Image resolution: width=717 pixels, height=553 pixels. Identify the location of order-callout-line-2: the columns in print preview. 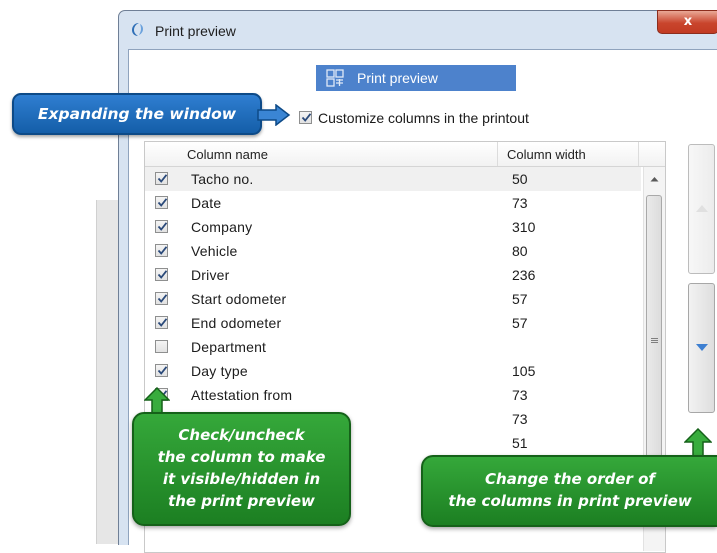
(570, 501).